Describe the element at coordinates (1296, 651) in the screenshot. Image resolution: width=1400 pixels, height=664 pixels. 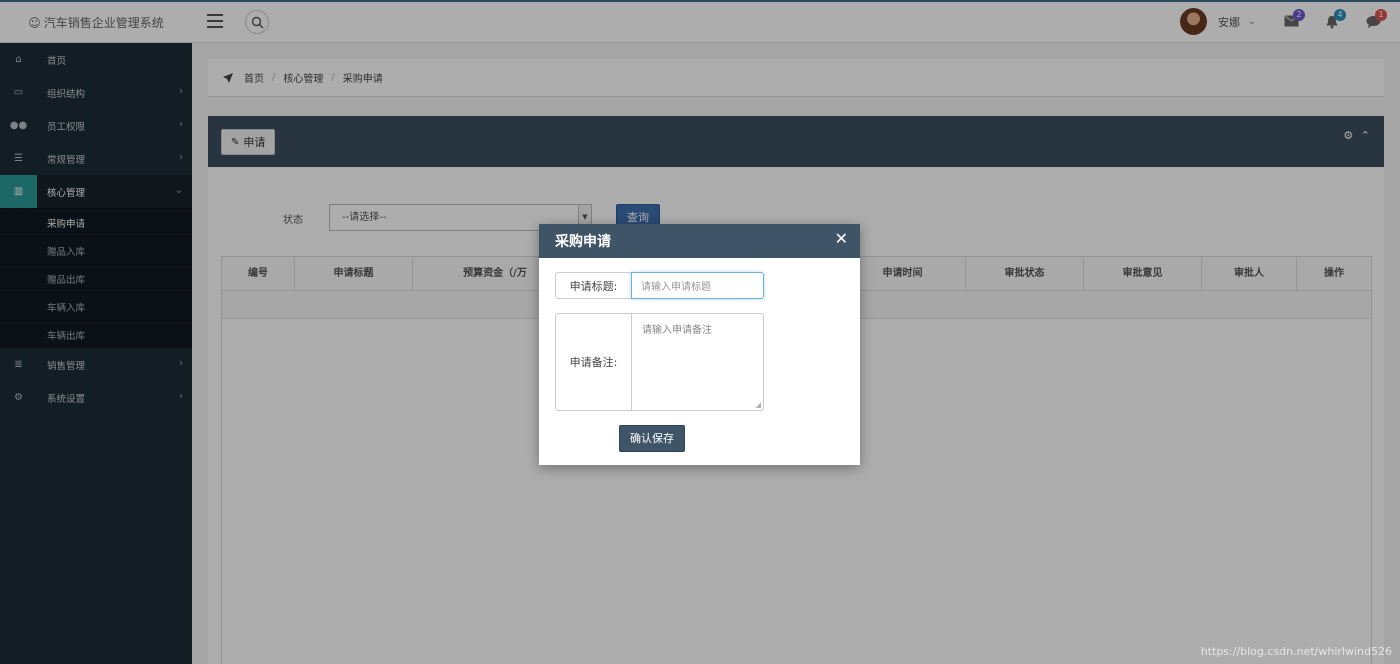
I see `watermark: https://blog.csdn.net/whirlwind526` at that location.